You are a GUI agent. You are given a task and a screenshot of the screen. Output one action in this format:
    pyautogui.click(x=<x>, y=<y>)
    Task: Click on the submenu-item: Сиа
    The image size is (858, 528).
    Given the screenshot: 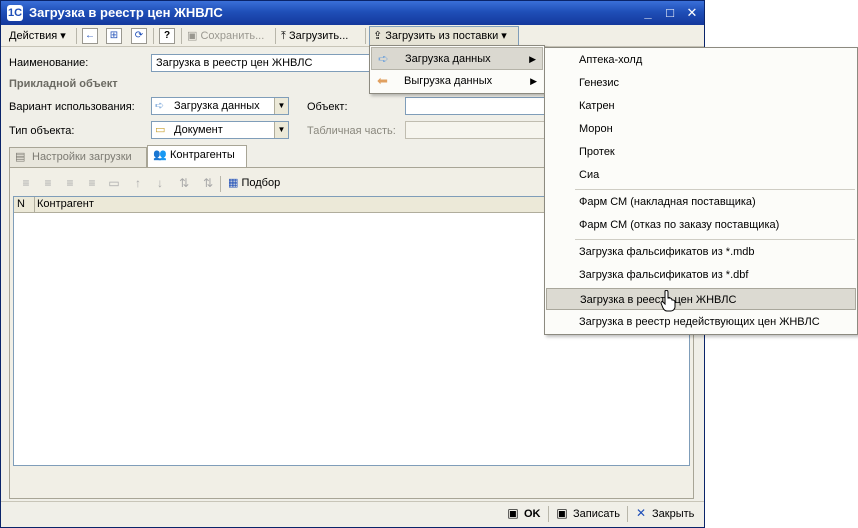 What is the action you would take?
    pyautogui.click(x=701, y=175)
    